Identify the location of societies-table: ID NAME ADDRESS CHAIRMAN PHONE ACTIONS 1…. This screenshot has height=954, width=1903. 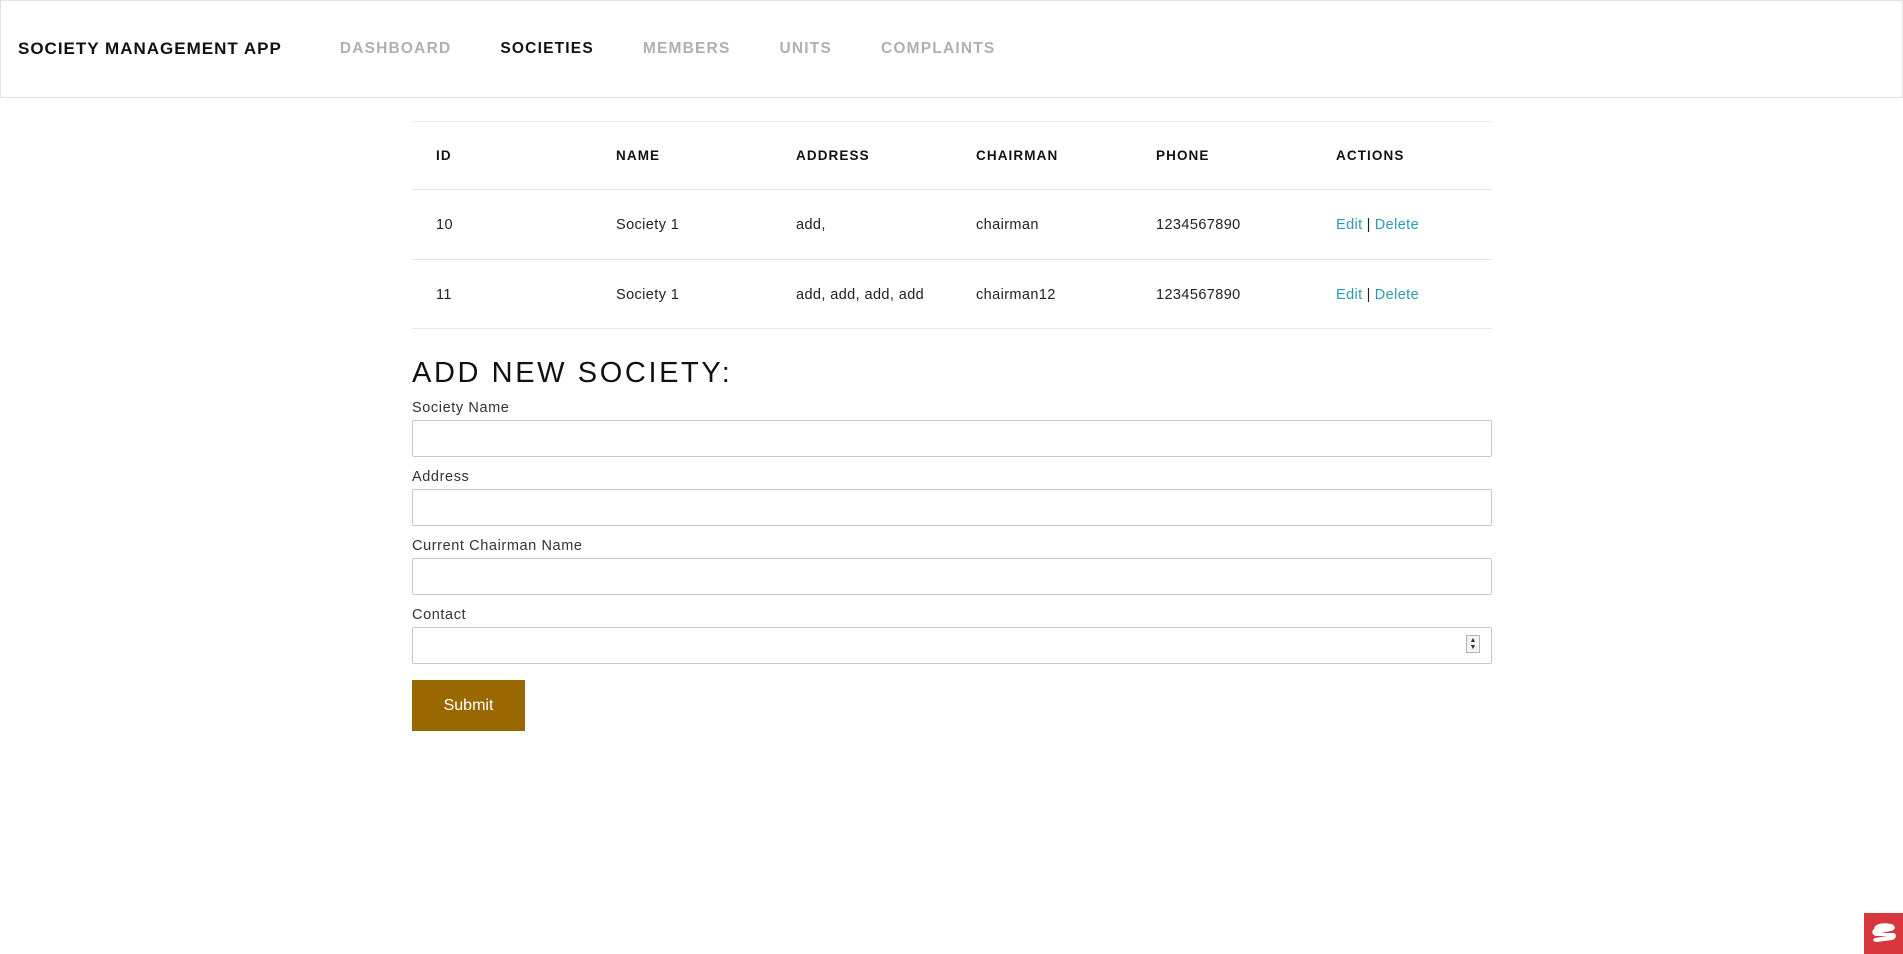
(952, 225).